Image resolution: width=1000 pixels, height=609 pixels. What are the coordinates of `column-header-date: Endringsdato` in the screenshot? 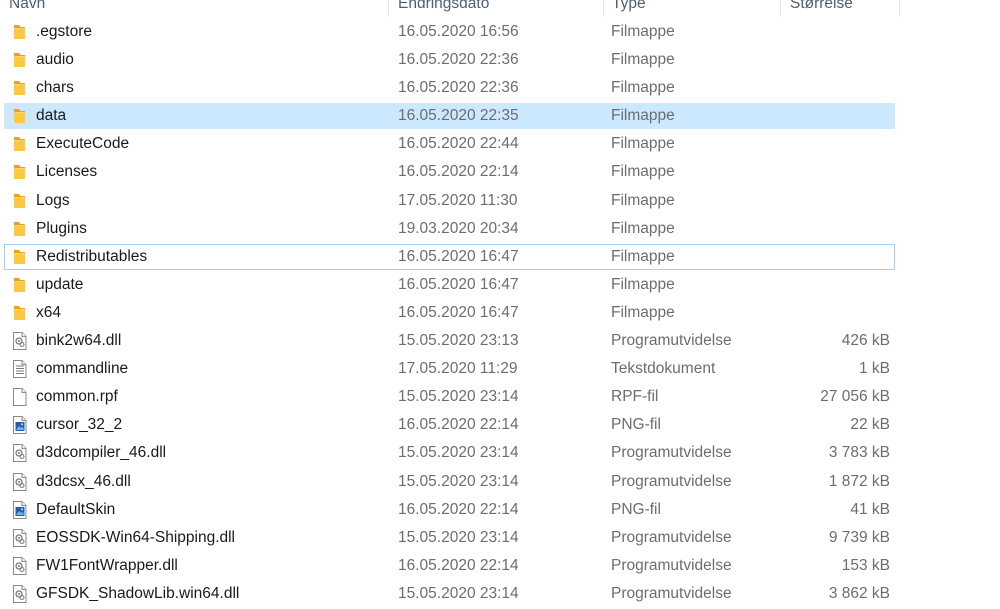 It's located at (443, 8).